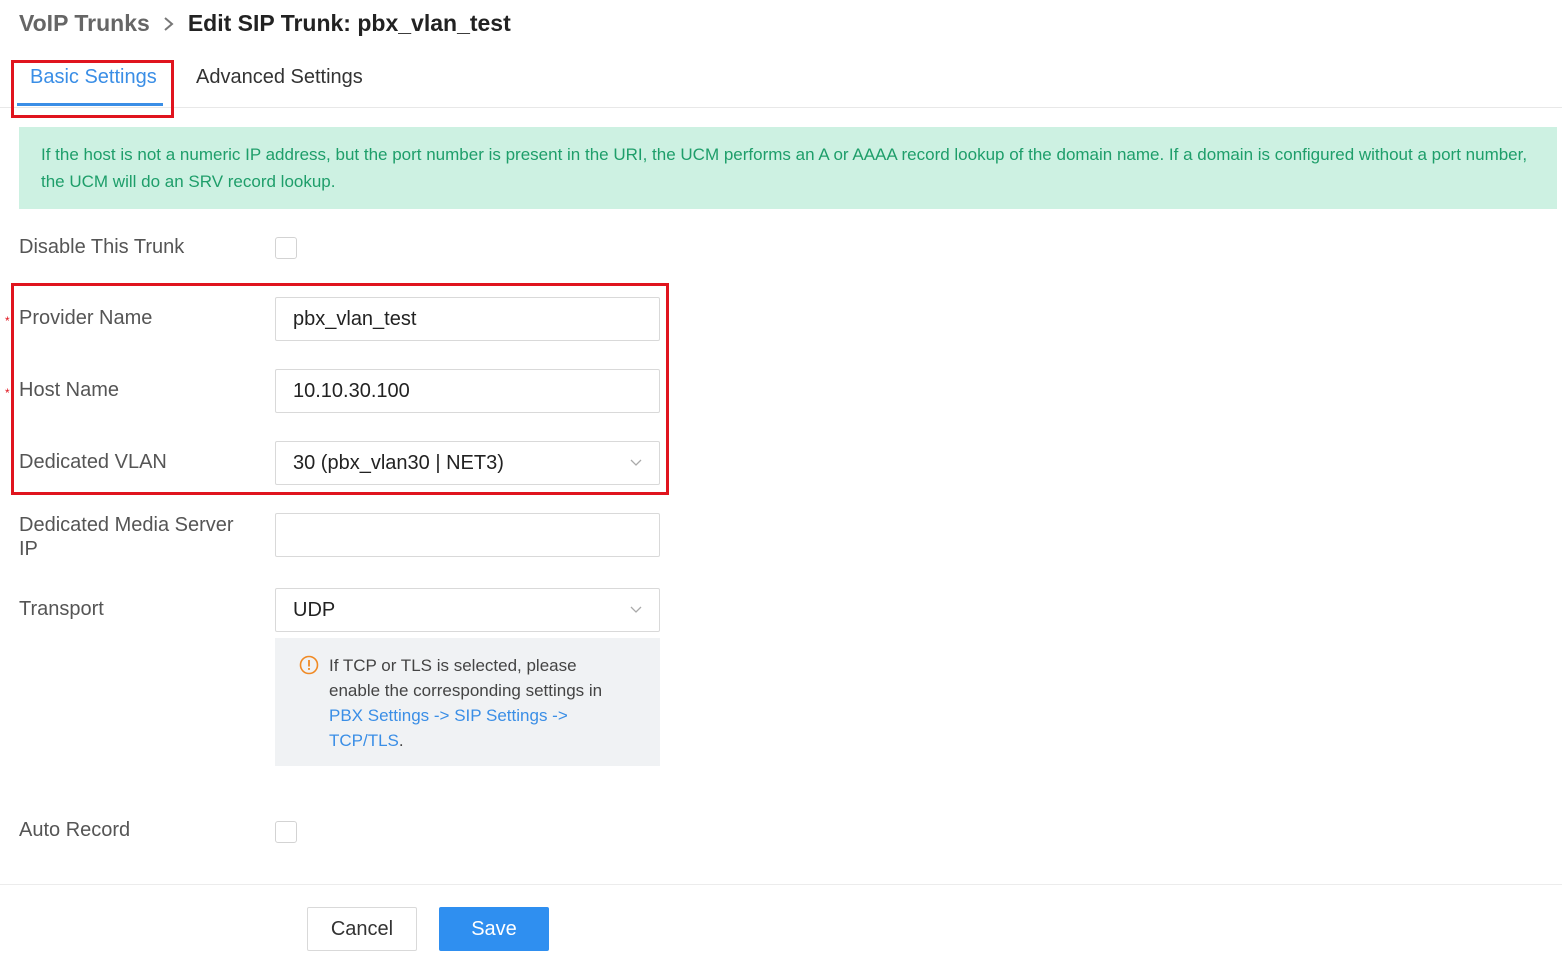 The width and height of the screenshot is (1562, 958). What do you see at coordinates (467, 319) in the screenshot?
I see `provider-name-input: pbx_vlan_test` at bounding box center [467, 319].